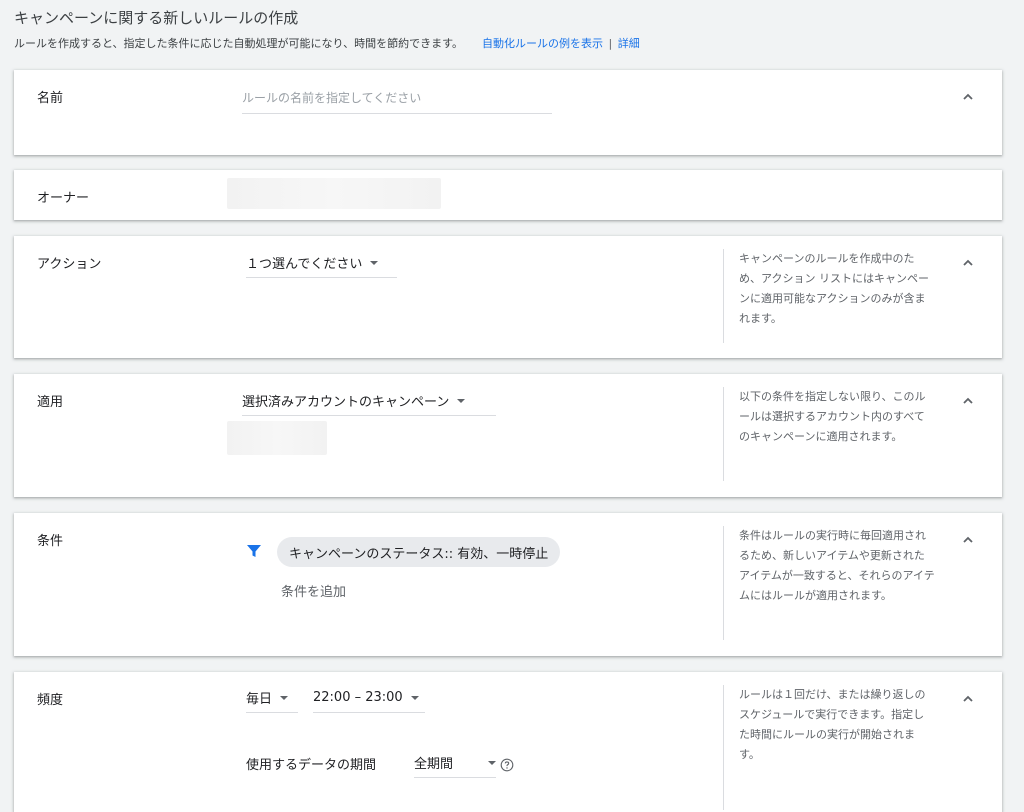 The image size is (1024, 812). What do you see at coordinates (455, 763) in the screenshot?
I see `data-period-dropdown: 全期間` at bounding box center [455, 763].